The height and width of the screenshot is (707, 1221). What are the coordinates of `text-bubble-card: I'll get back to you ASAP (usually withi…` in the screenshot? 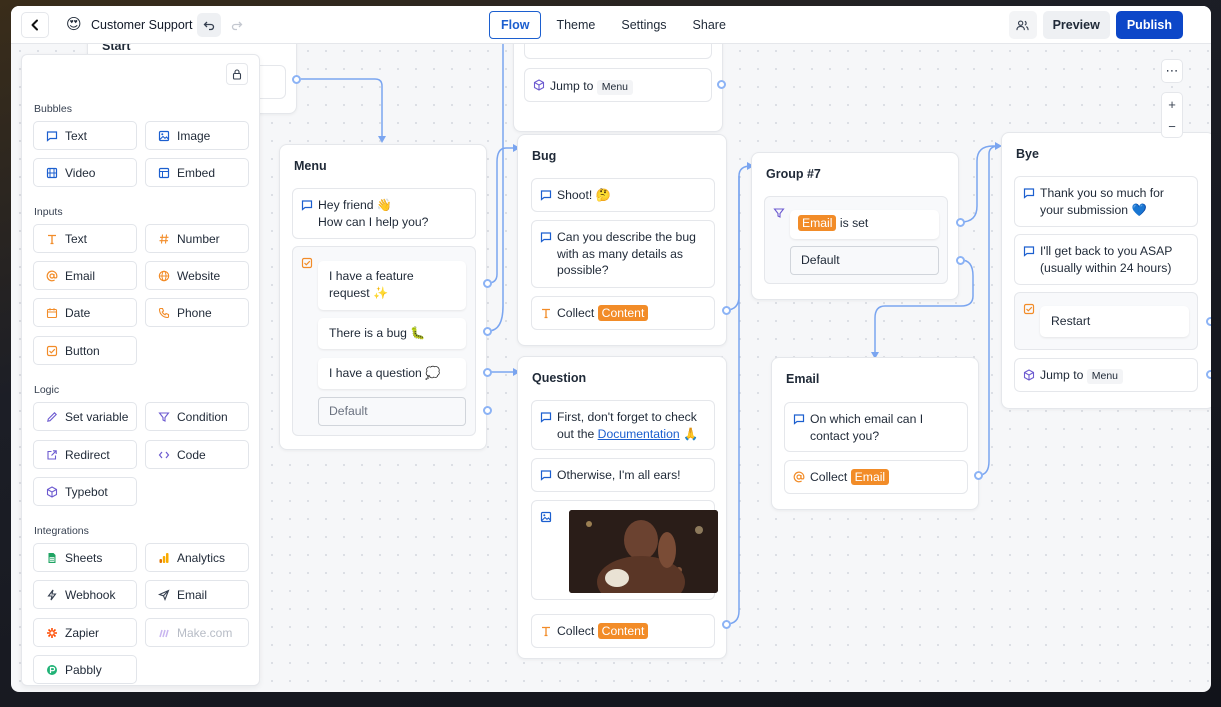 It's located at (1106, 259).